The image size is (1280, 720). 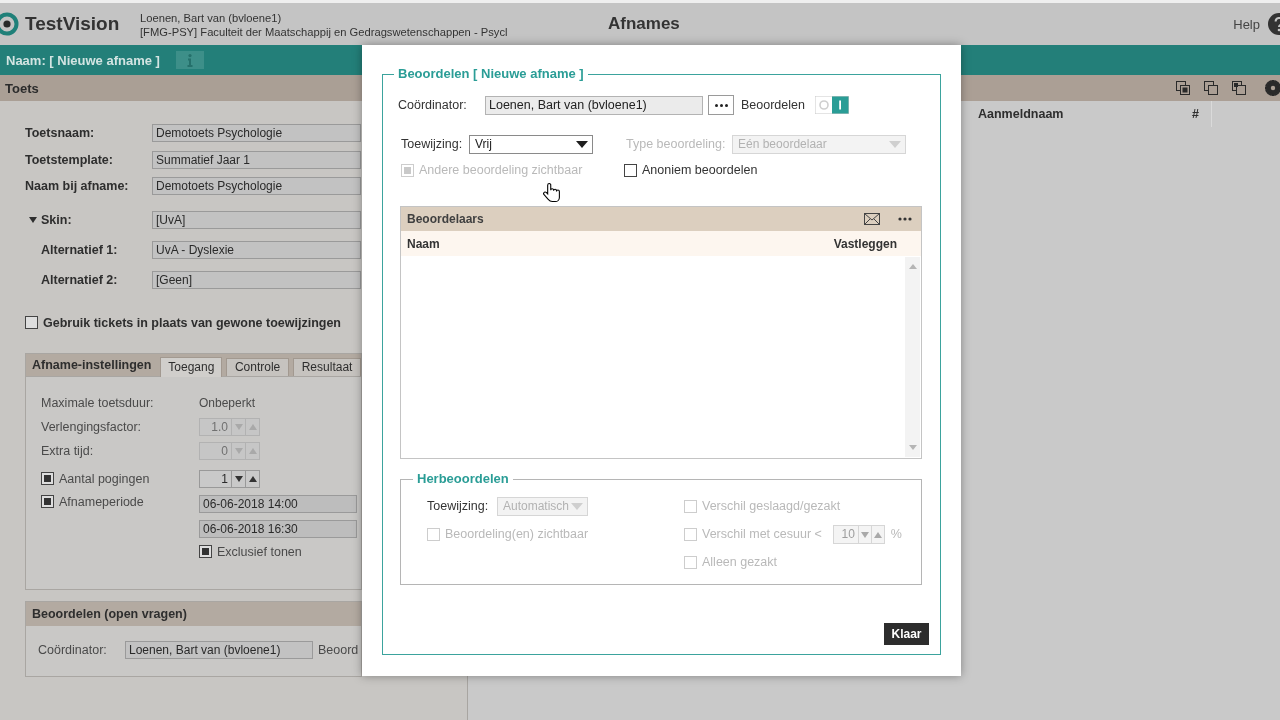 I want to click on field-value: Onbeperkt, so click(x=227, y=402).